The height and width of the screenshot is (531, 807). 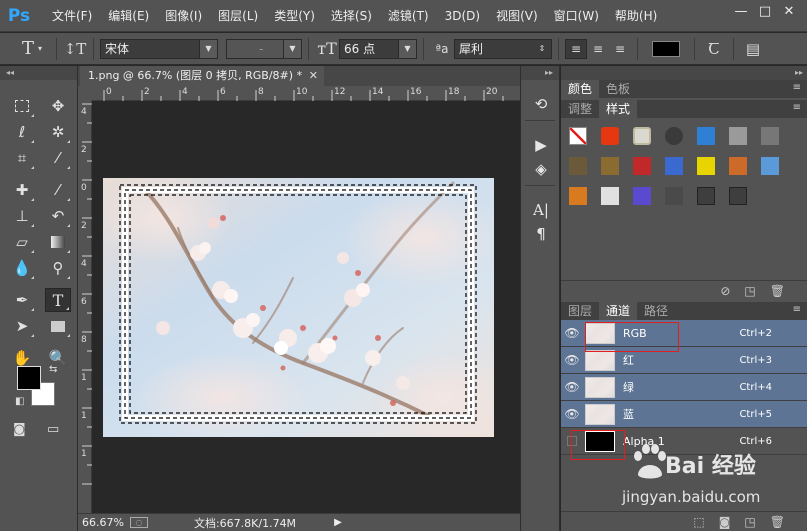 What do you see at coordinates (576, 48) in the screenshot?
I see `align-left-button: ≡` at bounding box center [576, 48].